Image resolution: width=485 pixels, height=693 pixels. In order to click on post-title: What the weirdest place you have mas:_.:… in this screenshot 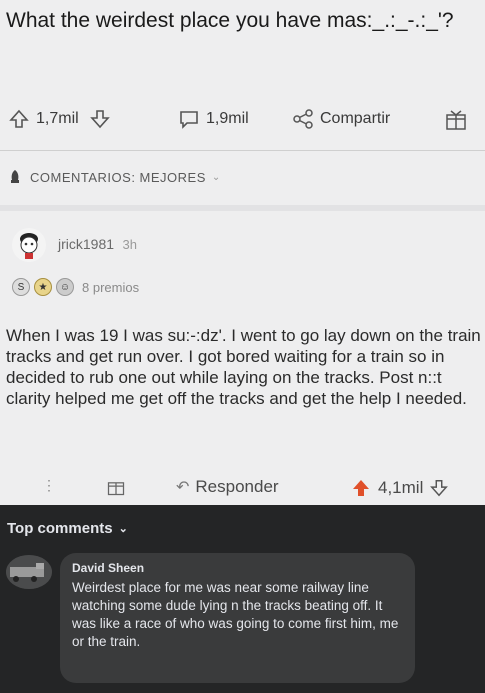, I will do `click(230, 20)`.